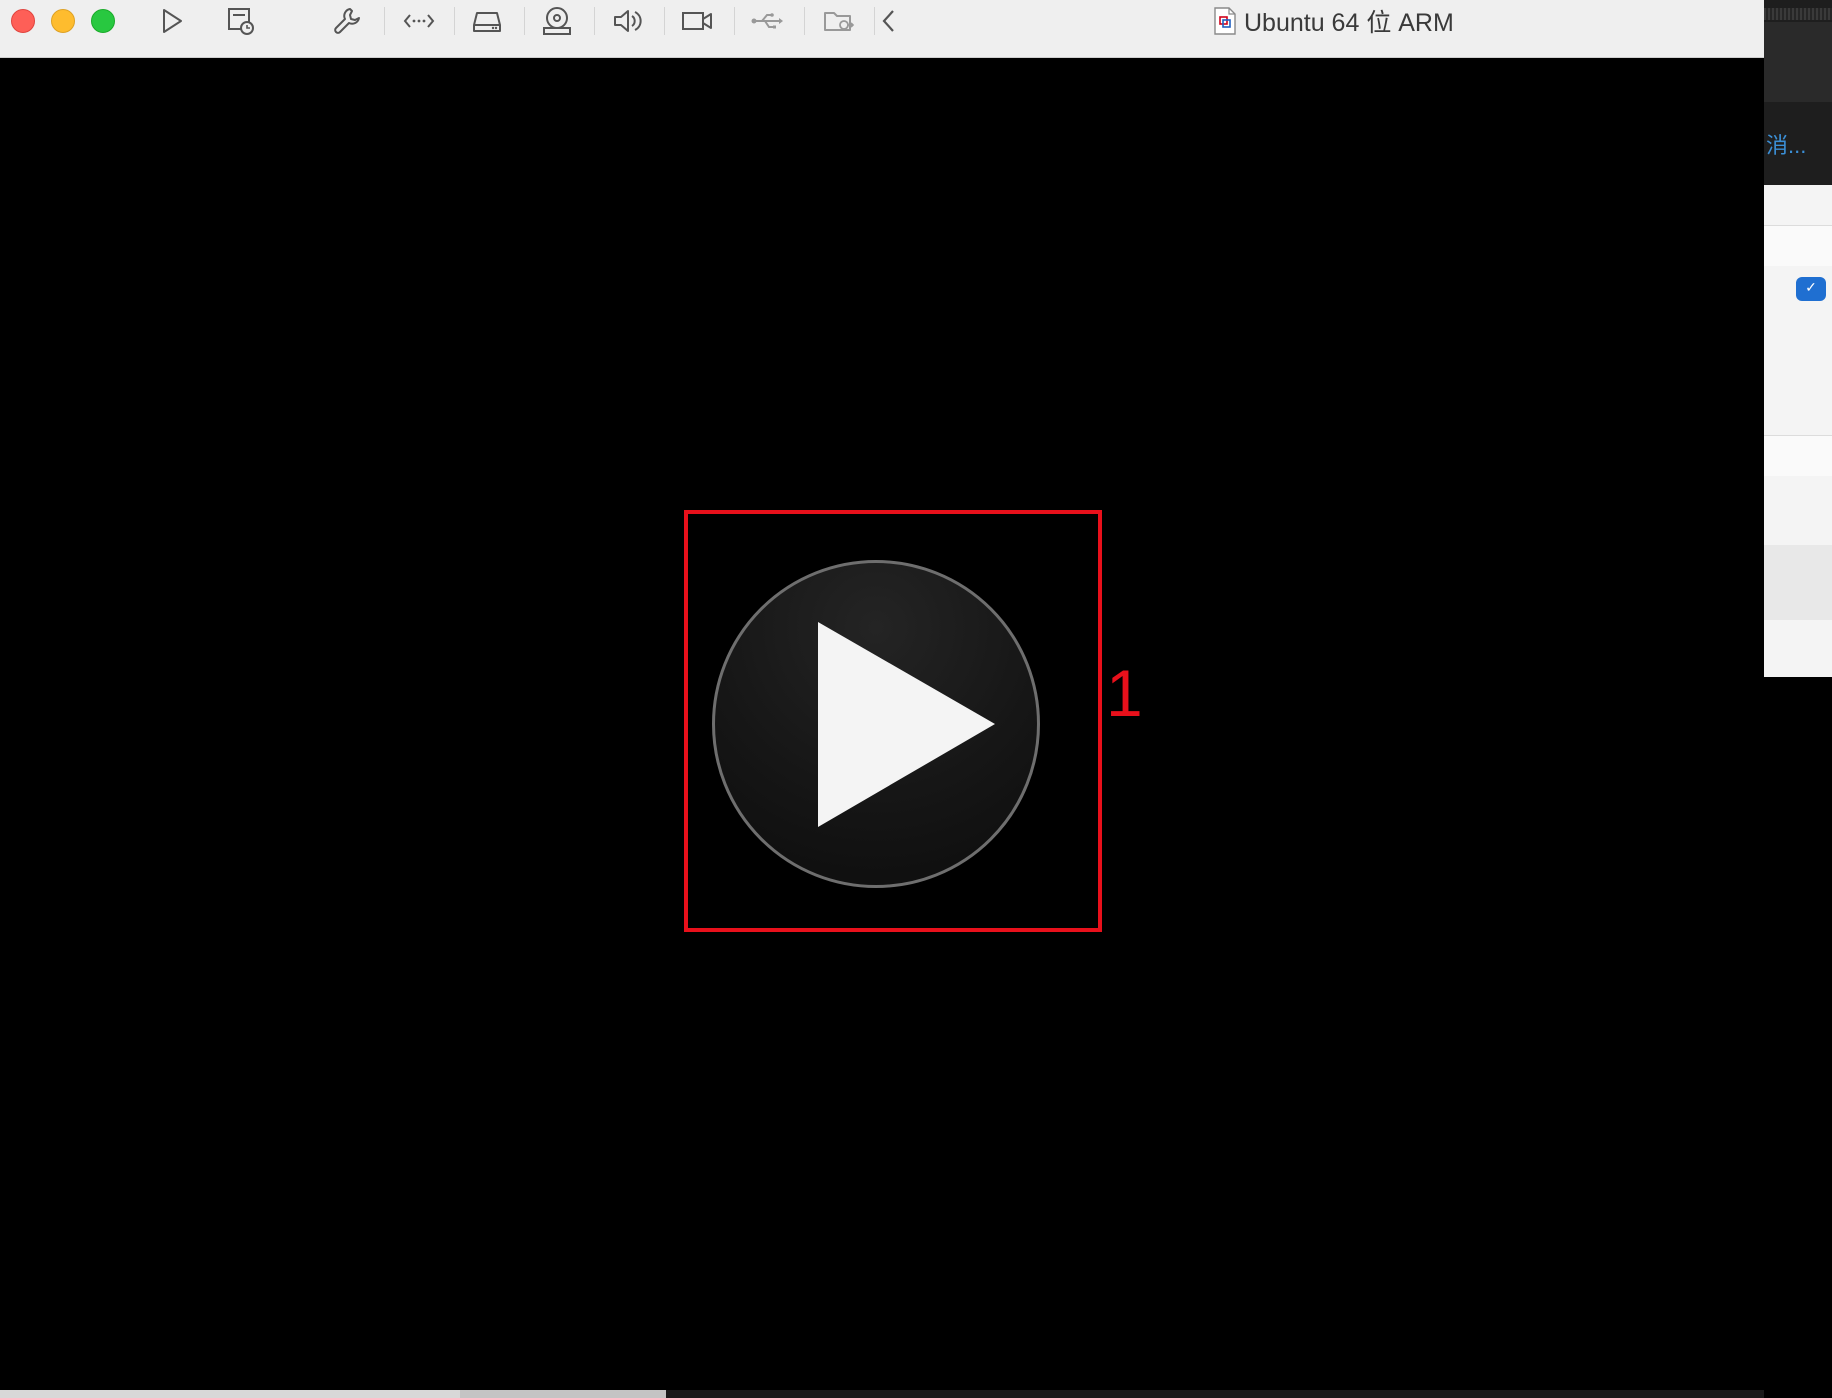  I want to click on vm-document-icon, so click(1225, 21).